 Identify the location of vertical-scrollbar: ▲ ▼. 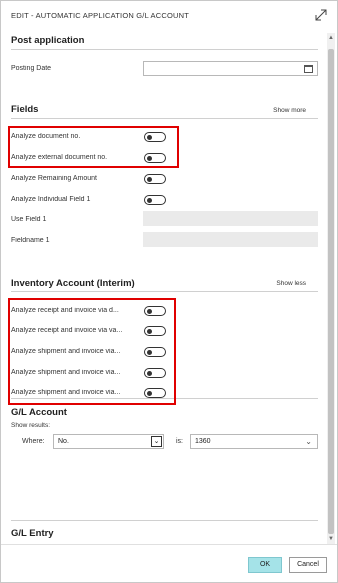
(331, 288).